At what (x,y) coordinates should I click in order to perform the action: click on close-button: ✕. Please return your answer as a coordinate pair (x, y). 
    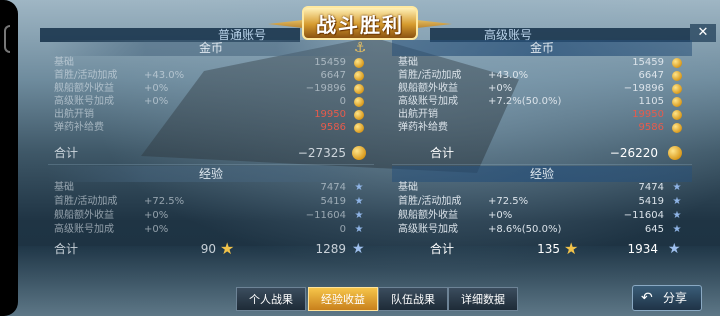
    Looking at the image, I should click on (703, 33).